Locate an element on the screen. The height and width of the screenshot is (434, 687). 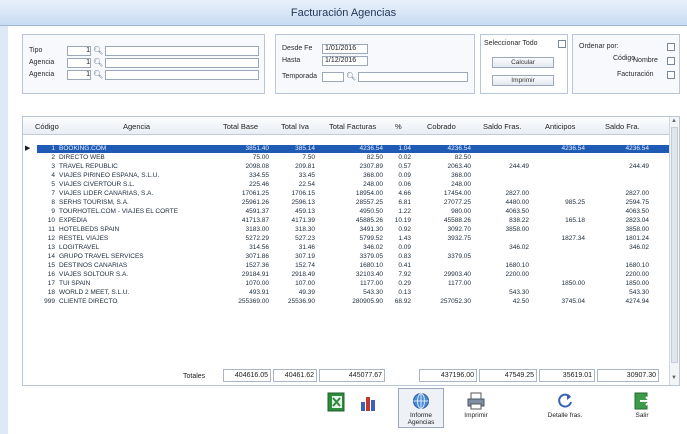
temporada-search-icon: 🔍︎ is located at coordinates (351, 77).